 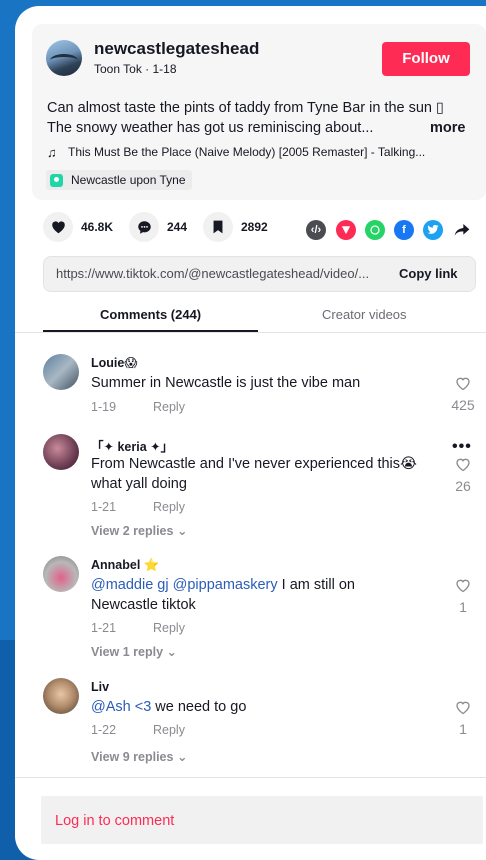 What do you see at coordinates (404, 230) in the screenshot?
I see `facebook-icon: f` at bounding box center [404, 230].